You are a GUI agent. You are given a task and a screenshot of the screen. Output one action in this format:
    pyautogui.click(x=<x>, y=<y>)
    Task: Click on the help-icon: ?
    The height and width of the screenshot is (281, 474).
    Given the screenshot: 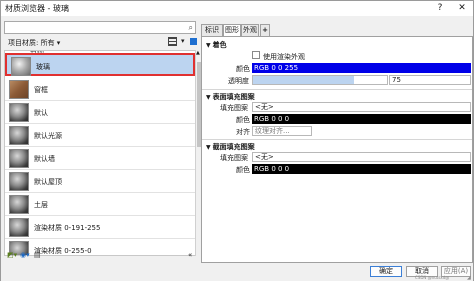 What is the action you would take?
    pyautogui.click(x=440, y=8)
    